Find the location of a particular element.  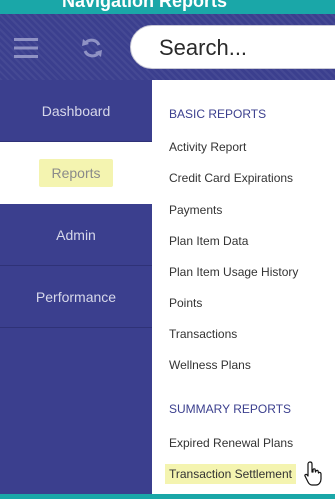

bottom-border is located at coordinates (167, 496).